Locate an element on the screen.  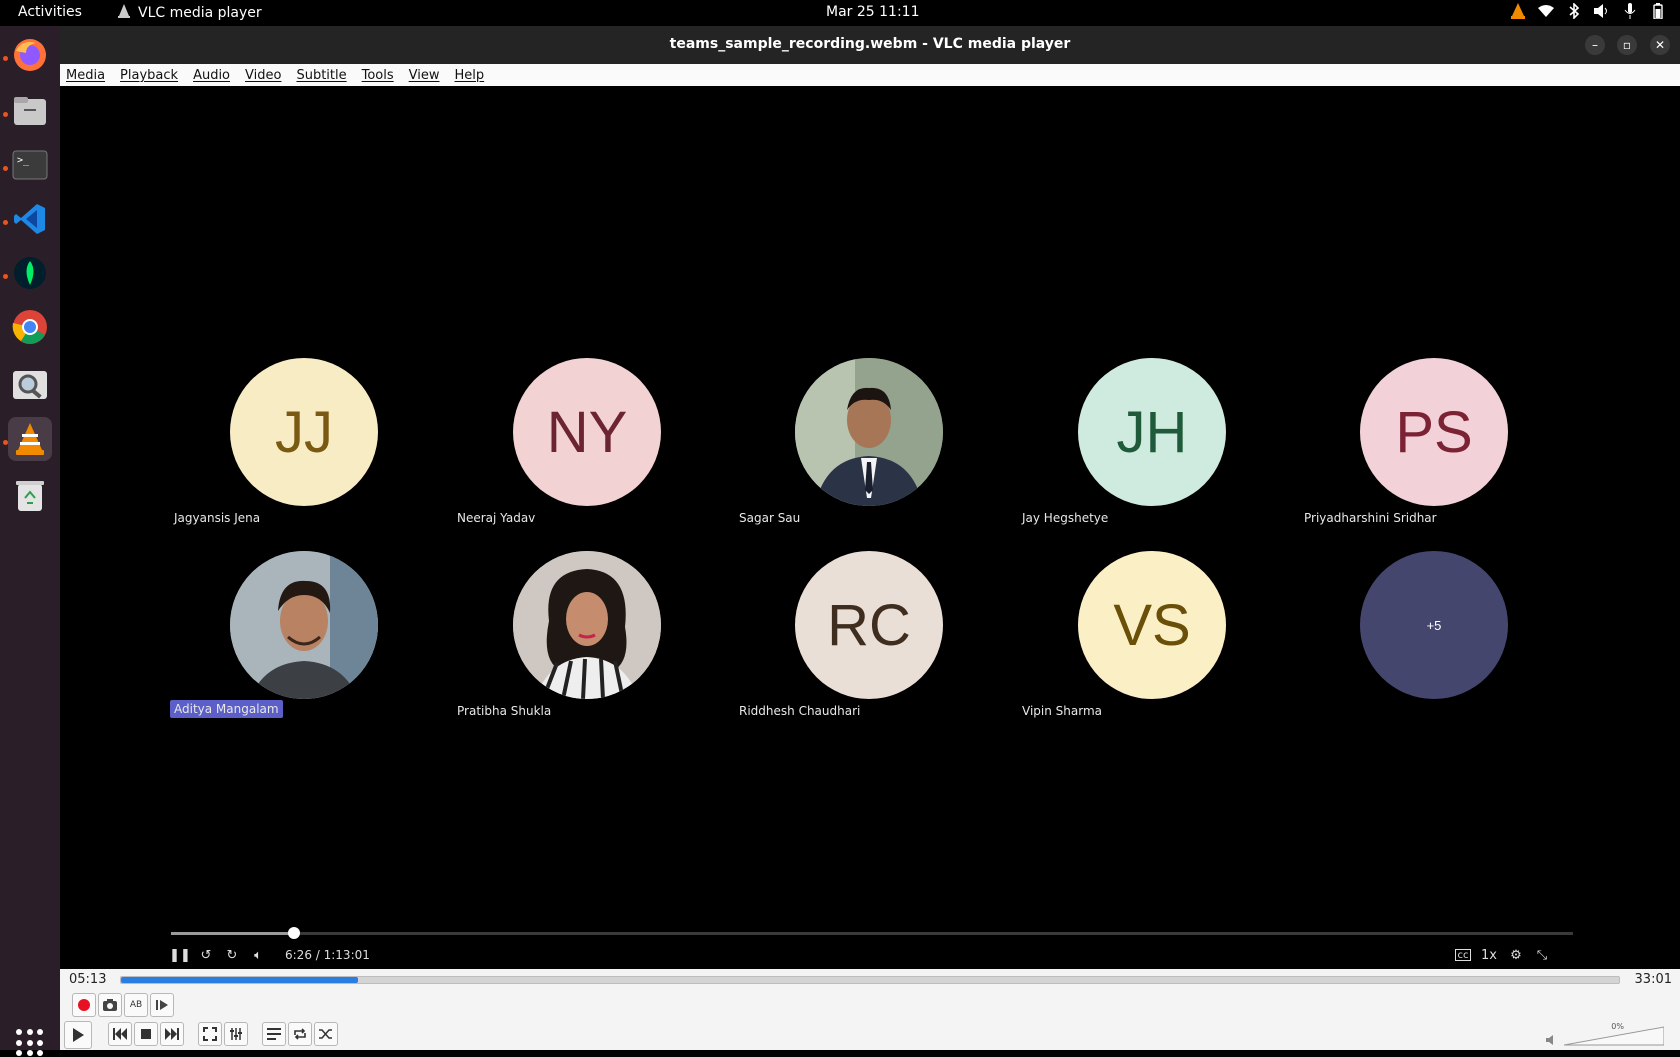
participant-tile: RC Riddhesh Chaudhari is located at coordinates (869, 641).